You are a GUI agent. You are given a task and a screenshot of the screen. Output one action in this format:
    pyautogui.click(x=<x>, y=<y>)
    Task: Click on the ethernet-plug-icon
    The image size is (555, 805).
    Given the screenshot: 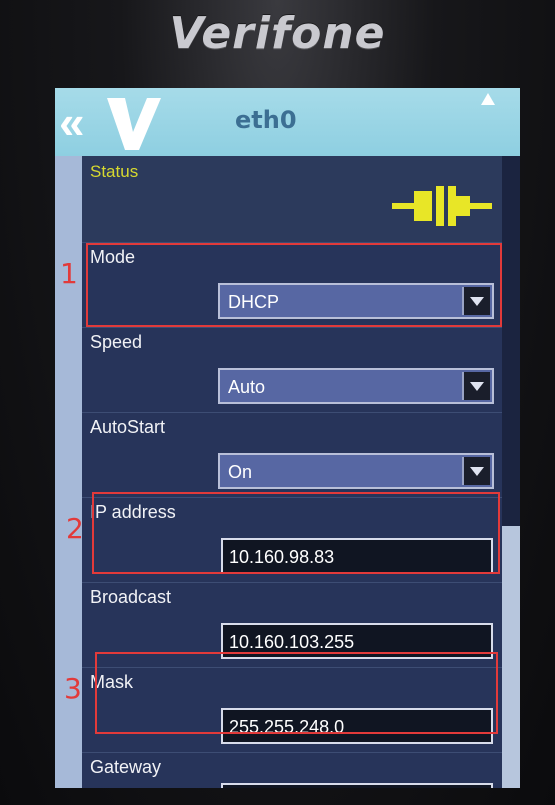 What is the action you would take?
    pyautogui.click(x=442, y=206)
    